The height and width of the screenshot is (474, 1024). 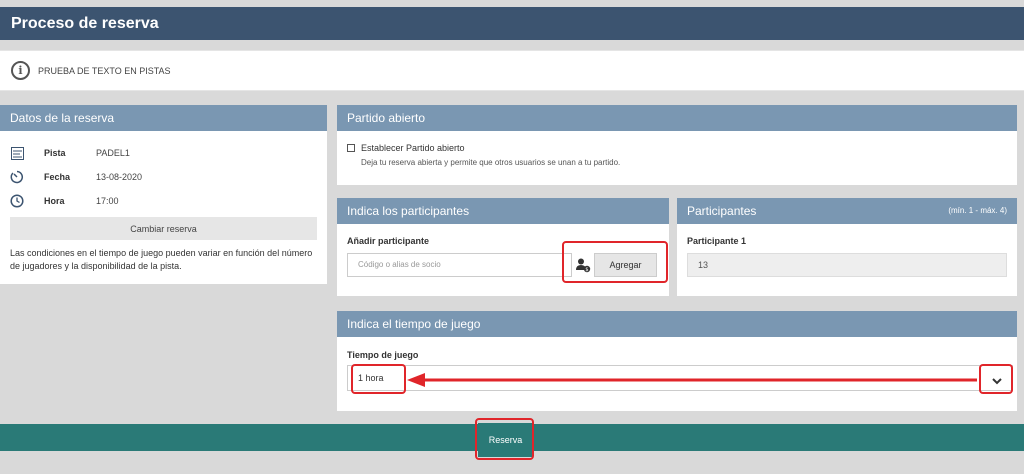 I want to click on timer-icon, so click(x=17, y=177).